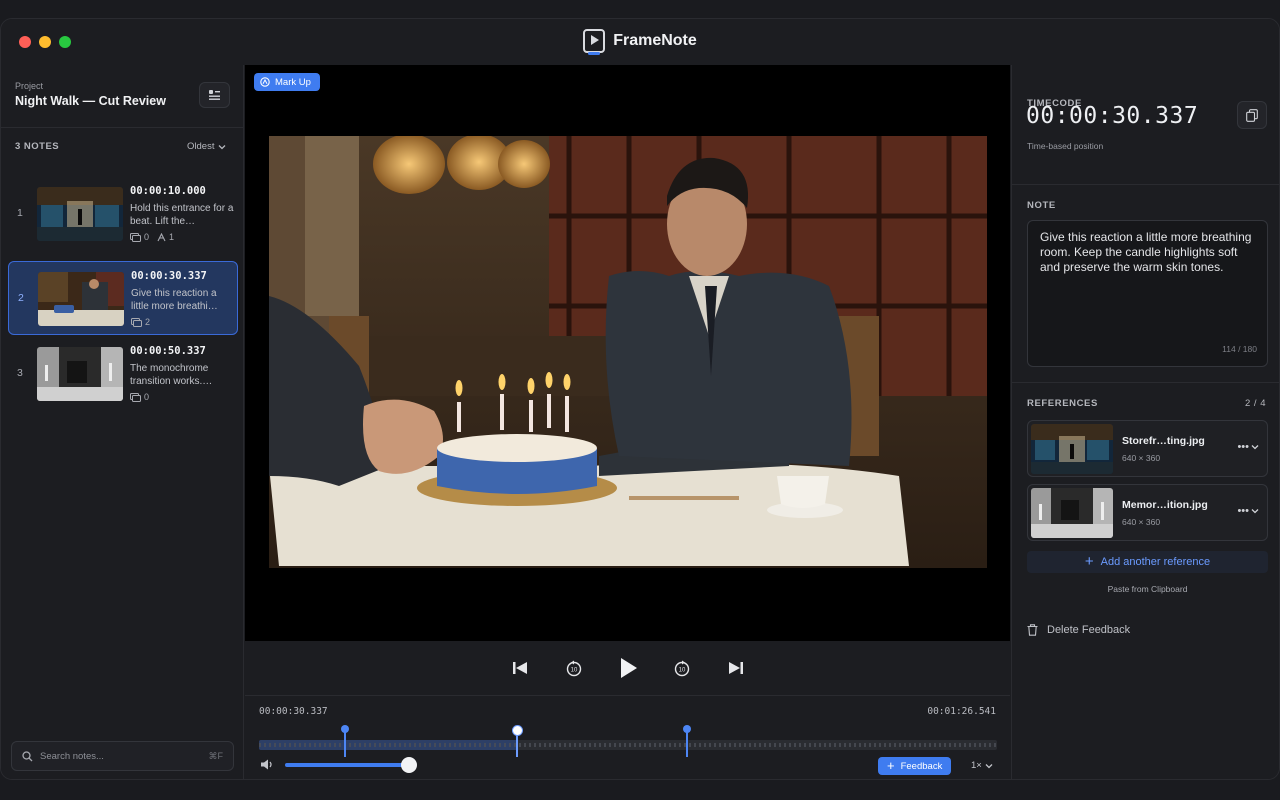 The height and width of the screenshot is (800, 1280). I want to click on delete-feedback-button: Delete Feedback, so click(1078, 630).